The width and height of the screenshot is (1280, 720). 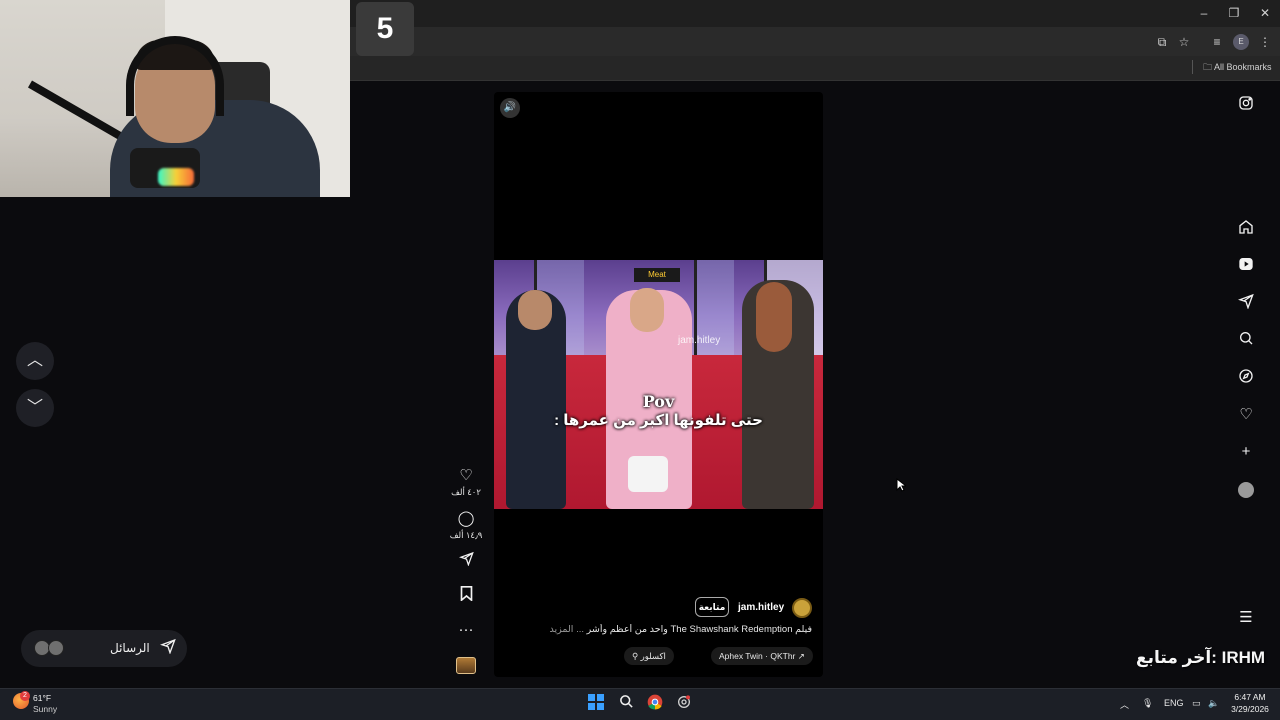 What do you see at coordinates (1243, 67) in the screenshot?
I see `all-bookmarks-label: All Bookmarks` at bounding box center [1243, 67].